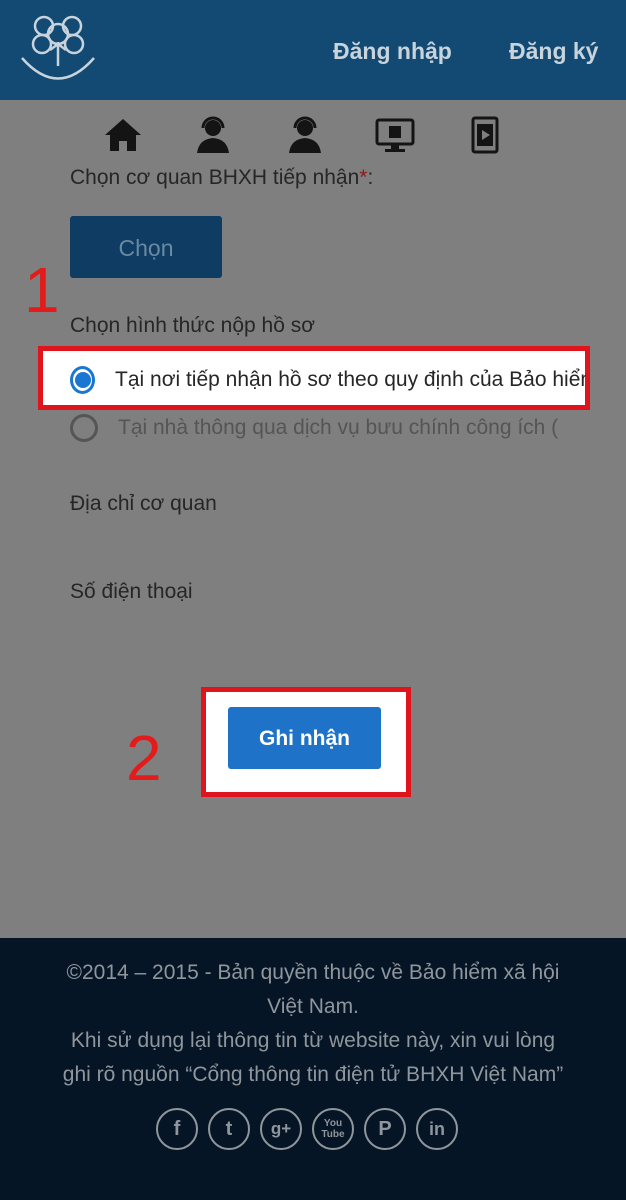  What do you see at coordinates (131, 591) in the screenshot?
I see `phone-label: Số điện thoại` at bounding box center [131, 591].